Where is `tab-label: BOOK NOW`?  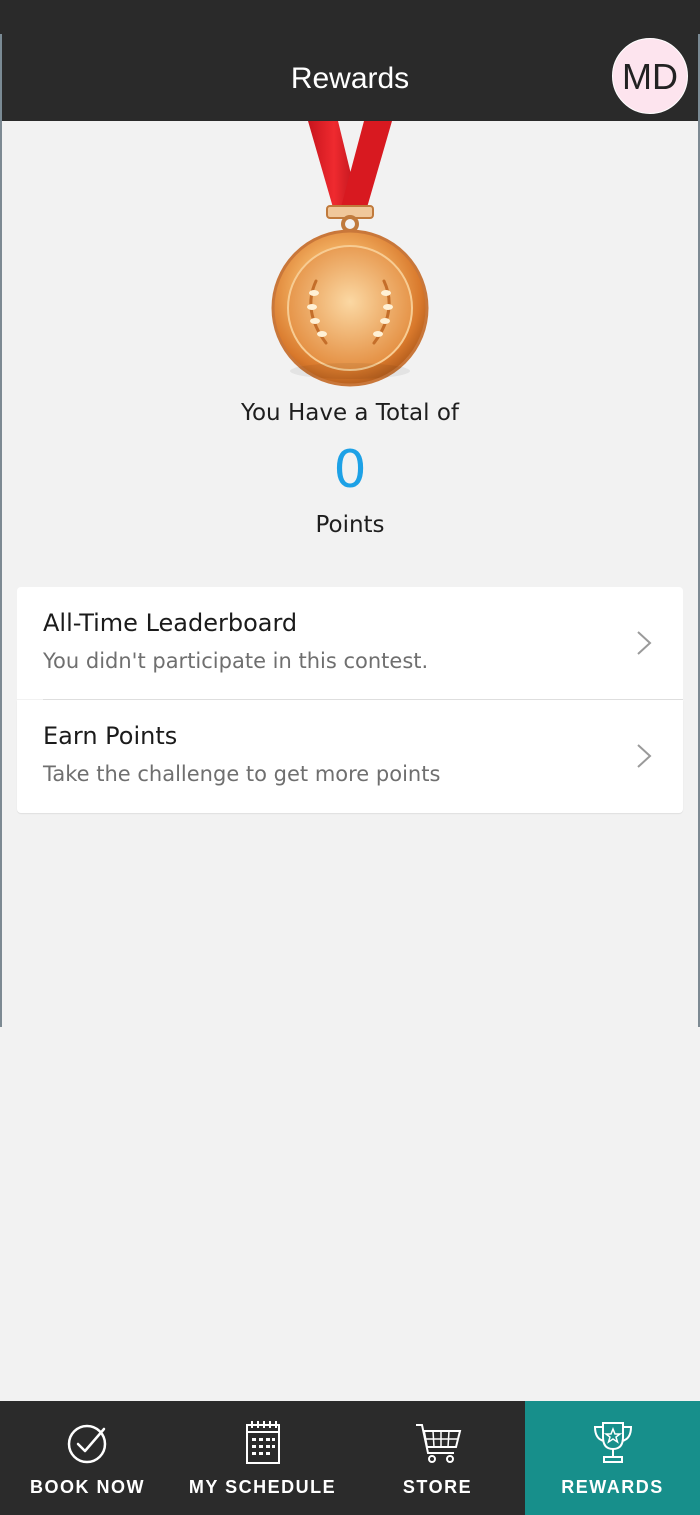
tab-label: BOOK NOW is located at coordinates (87, 1487).